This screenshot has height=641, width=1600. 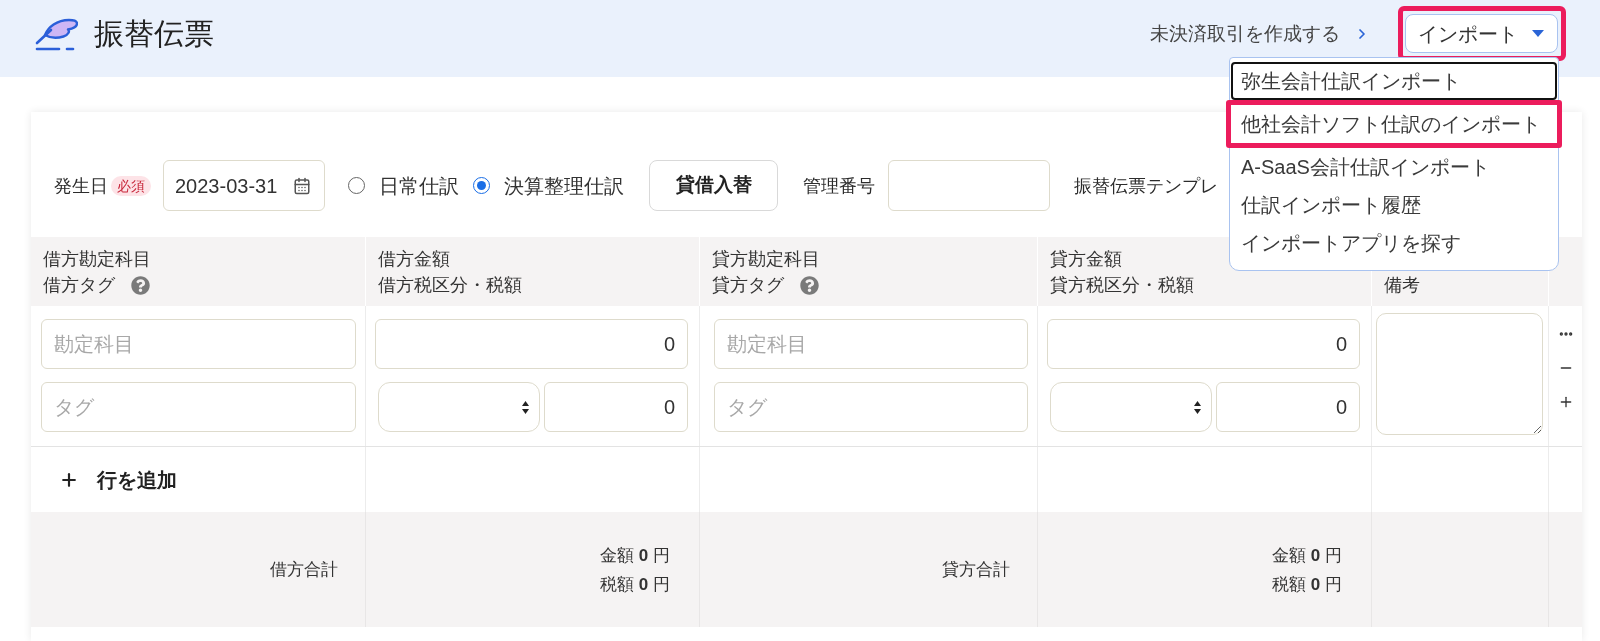 What do you see at coordinates (131, 185) in the screenshot?
I see `required-badge: 必須` at bounding box center [131, 185].